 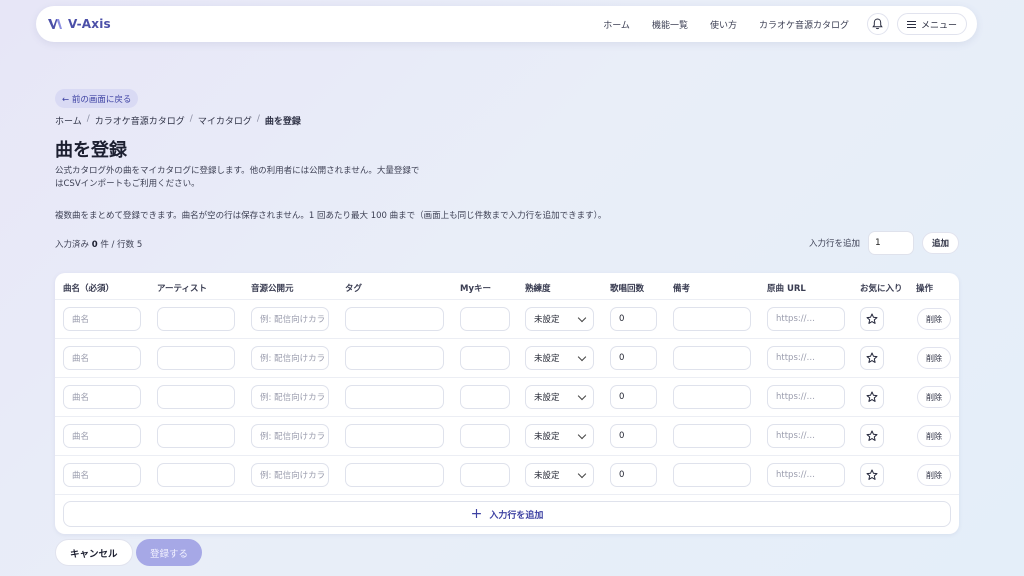 What do you see at coordinates (140, 120) in the screenshot?
I see `breadcrumb-karaoke-catalog: カラオケ音源カタログ` at bounding box center [140, 120].